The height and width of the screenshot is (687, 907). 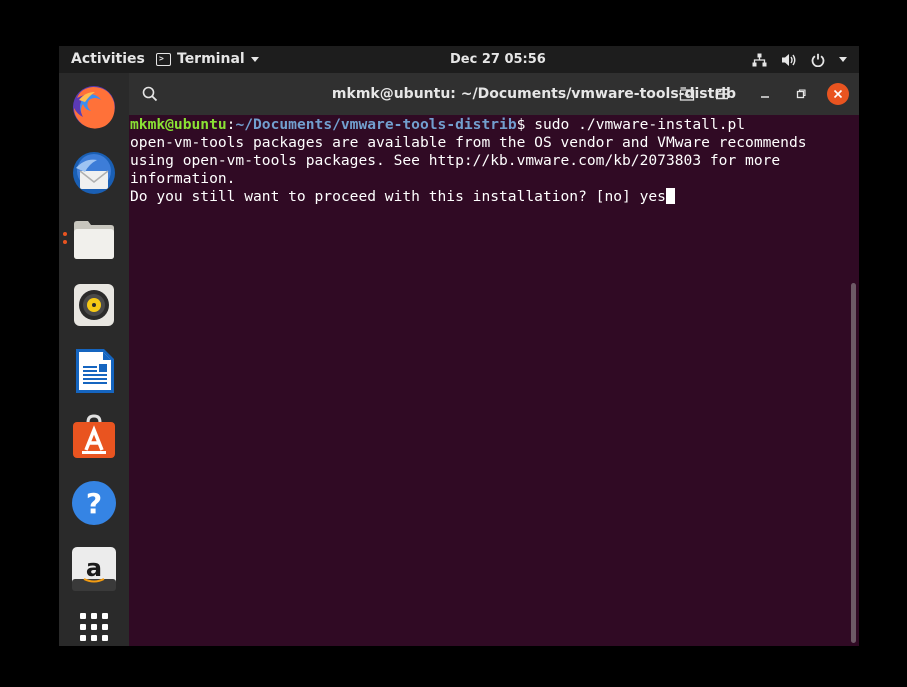 What do you see at coordinates (94, 437) in the screenshot?
I see `ubuntu-software-icon` at bounding box center [94, 437].